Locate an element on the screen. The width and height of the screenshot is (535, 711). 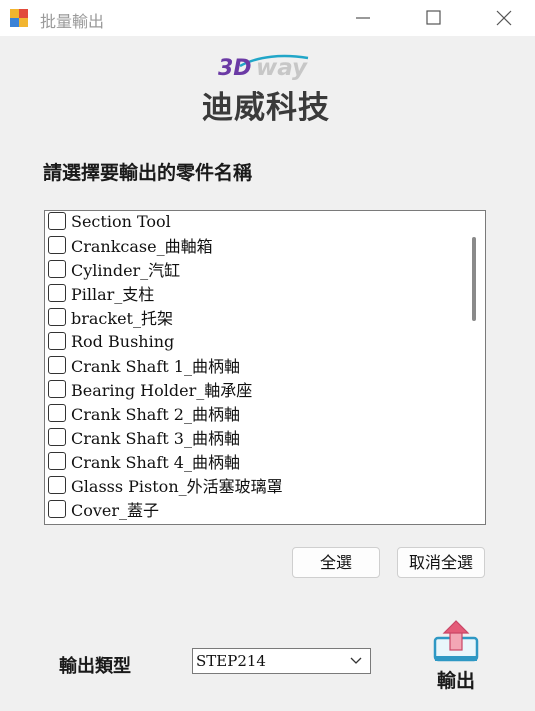
chevron-down-icon is located at coordinates (356, 660).